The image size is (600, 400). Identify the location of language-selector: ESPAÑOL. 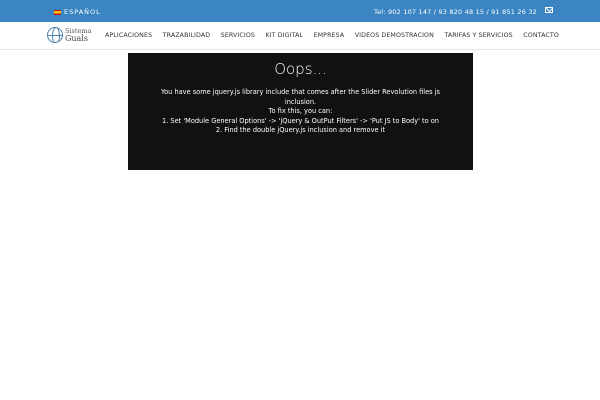
(77, 12).